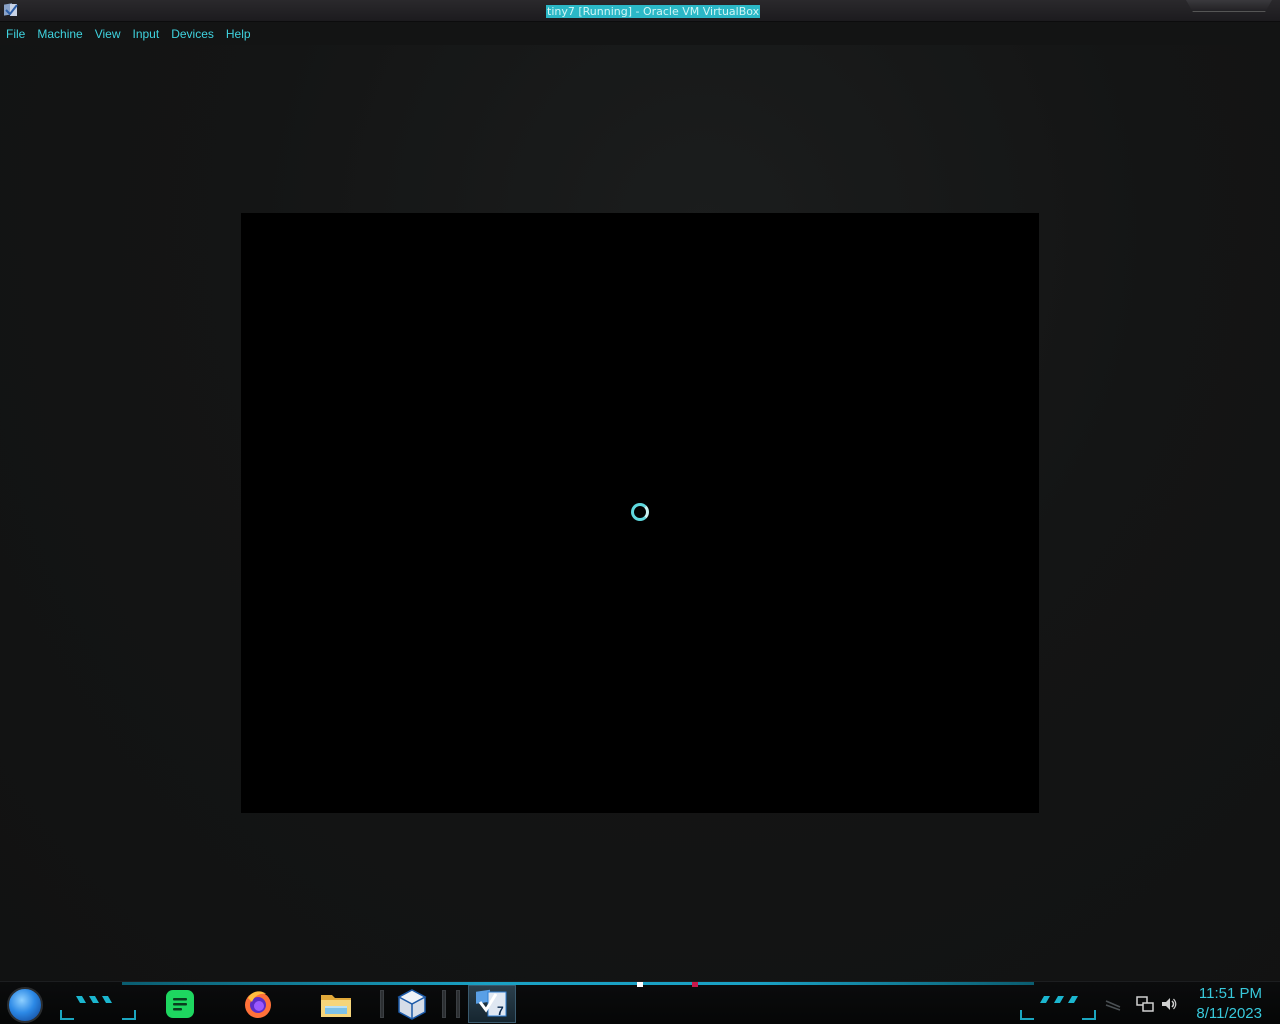  Describe the element at coordinates (192, 34) in the screenshot. I see `menu-devices: Devices` at that location.